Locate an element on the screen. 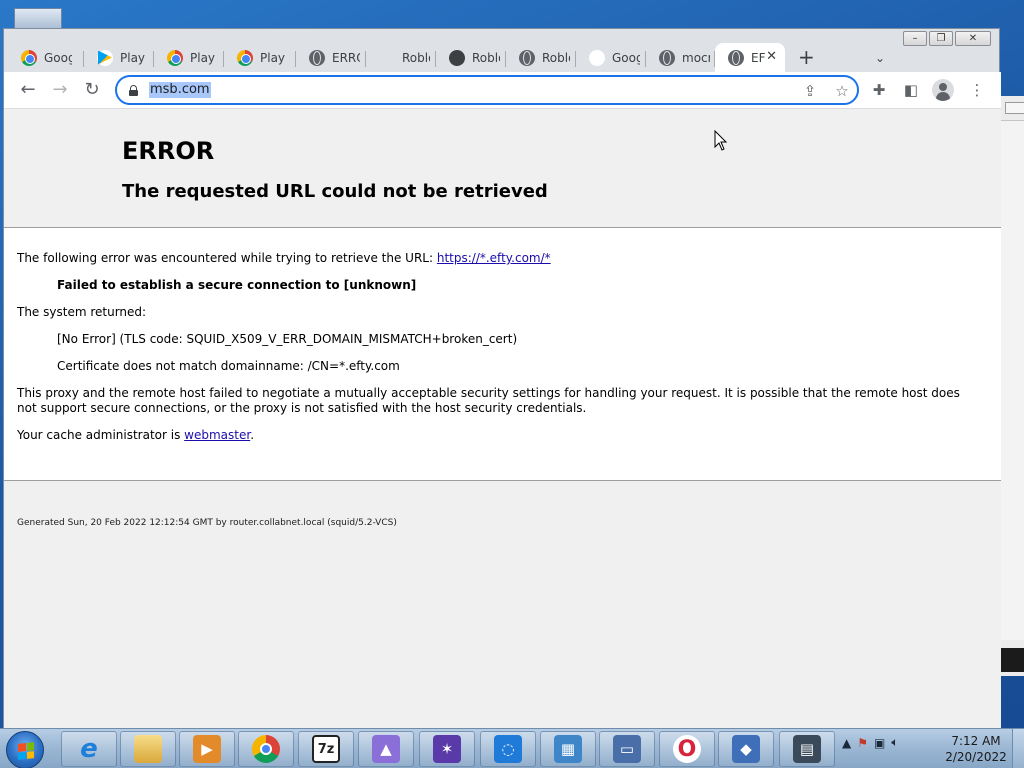  taskbar-app-cat-button: ✶ is located at coordinates (447, 749).